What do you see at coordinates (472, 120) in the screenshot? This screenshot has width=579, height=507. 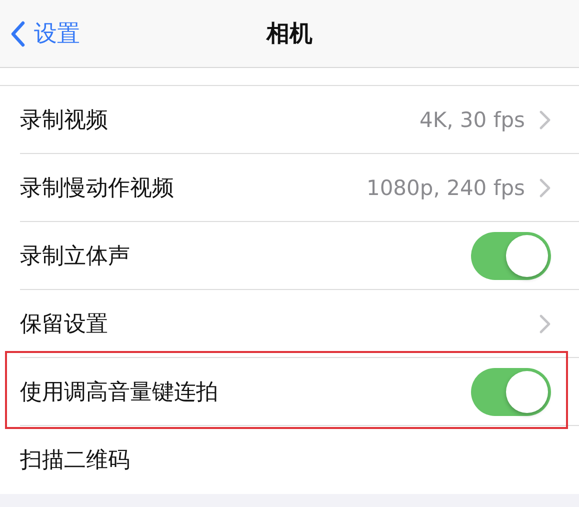 I see `setting-value: 4K, 30 fps` at bounding box center [472, 120].